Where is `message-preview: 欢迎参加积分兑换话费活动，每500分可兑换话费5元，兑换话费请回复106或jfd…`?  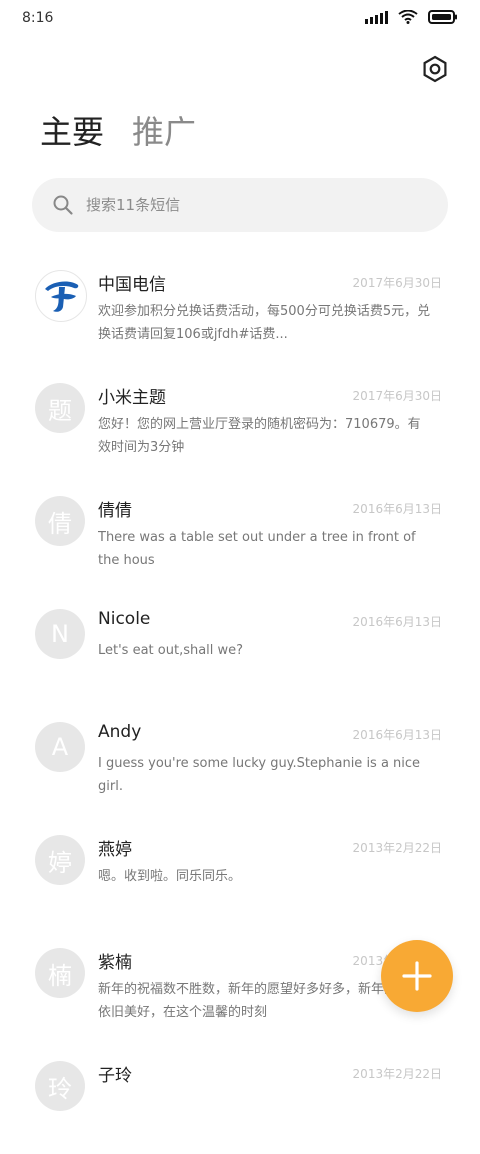 message-preview: 欢迎参加积分兑换话费活动，每500分可兑换话费5元，兑换话费请回复106或jfd… is located at coordinates (264, 323).